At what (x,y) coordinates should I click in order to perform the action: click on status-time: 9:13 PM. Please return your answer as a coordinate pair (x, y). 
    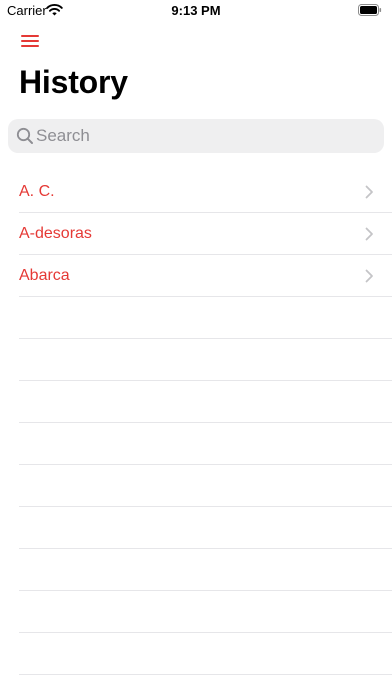
    Looking at the image, I should click on (196, 10).